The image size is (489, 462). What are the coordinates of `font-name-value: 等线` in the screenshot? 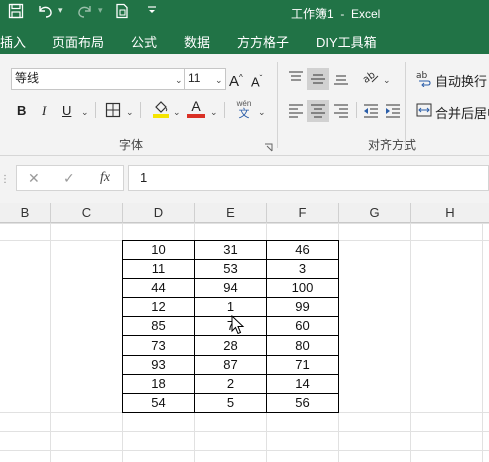 It's located at (27, 78).